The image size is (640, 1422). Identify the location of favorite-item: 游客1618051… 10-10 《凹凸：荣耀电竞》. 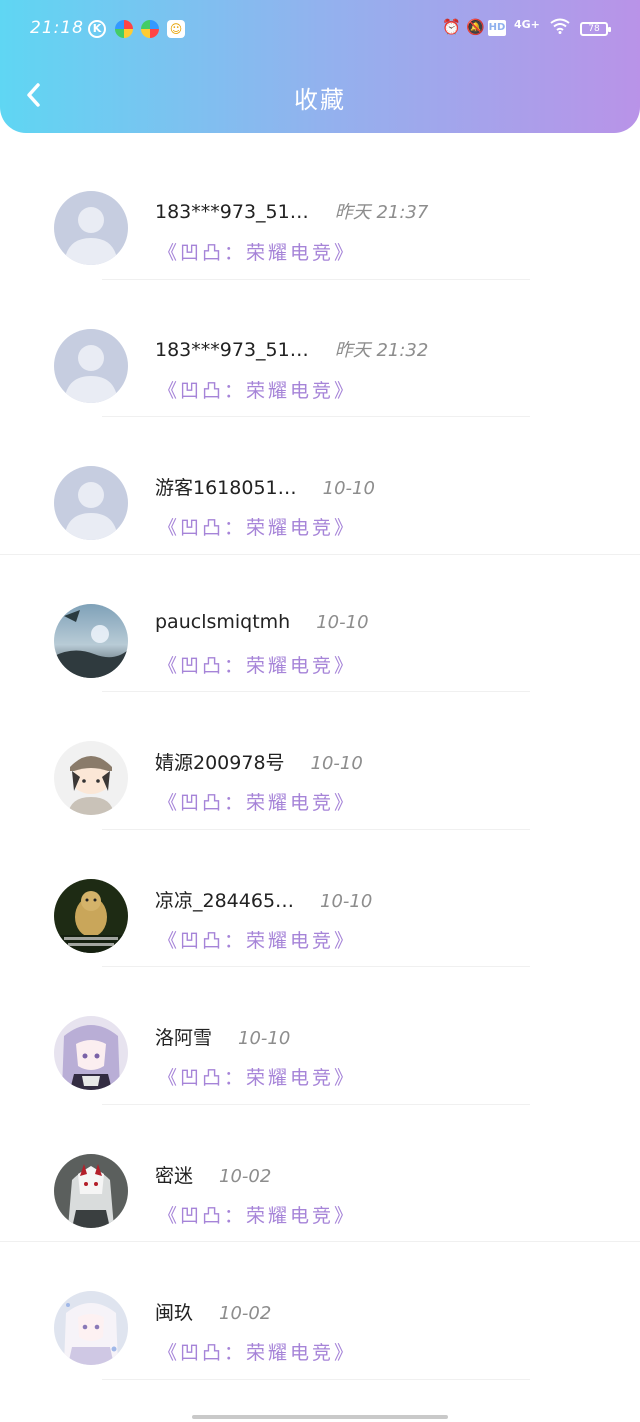
(320, 486).